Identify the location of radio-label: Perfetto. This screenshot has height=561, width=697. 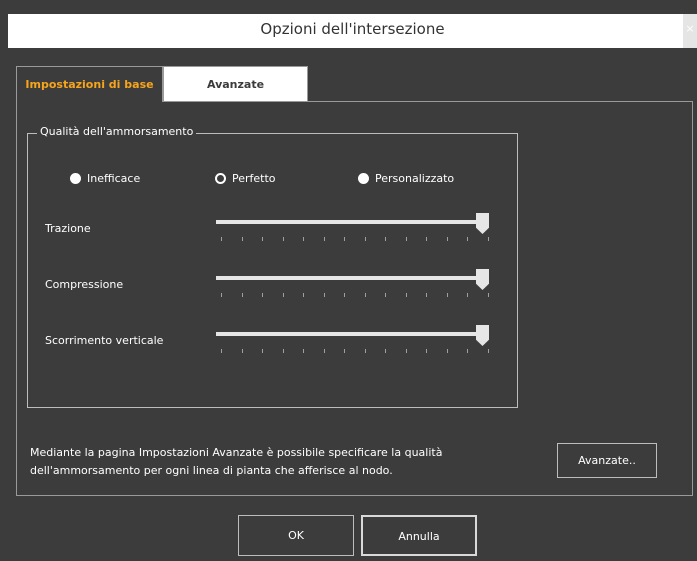
(254, 178).